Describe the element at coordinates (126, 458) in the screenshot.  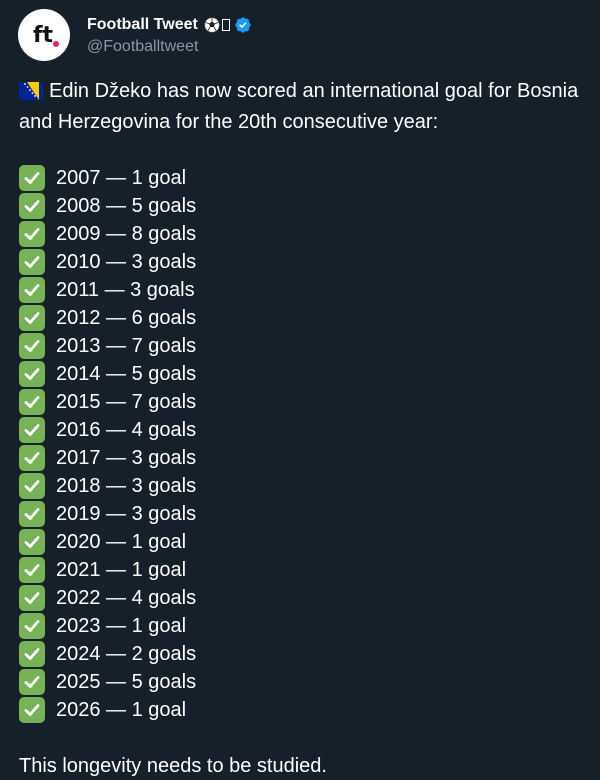
I see `goal-text: 2017 — 3 goals` at that location.